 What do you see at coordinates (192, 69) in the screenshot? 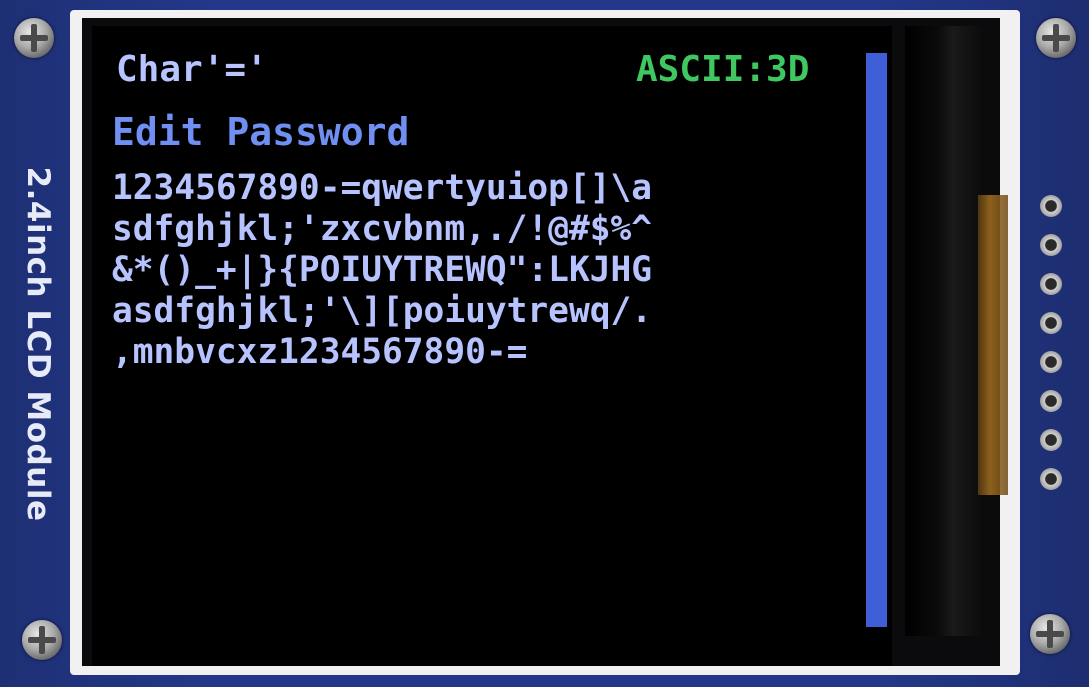
I see `char-indicator: Char'='` at bounding box center [192, 69].